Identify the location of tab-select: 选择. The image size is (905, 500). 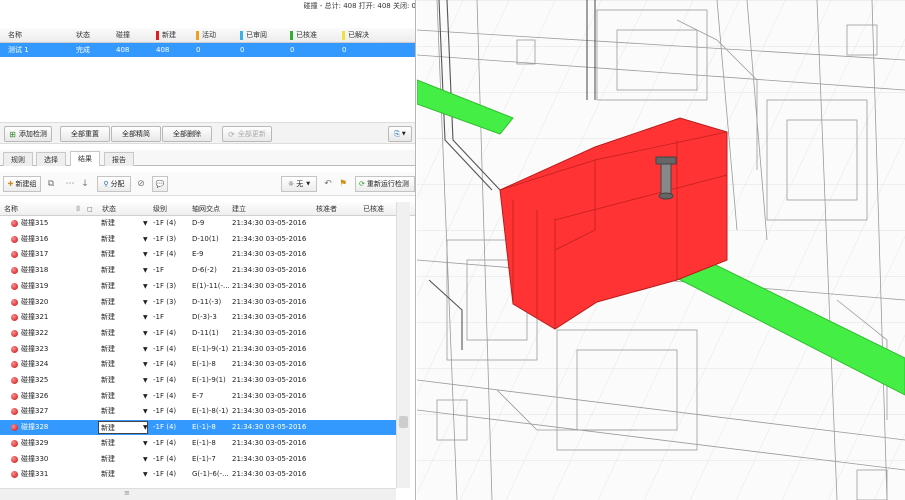
(51, 159).